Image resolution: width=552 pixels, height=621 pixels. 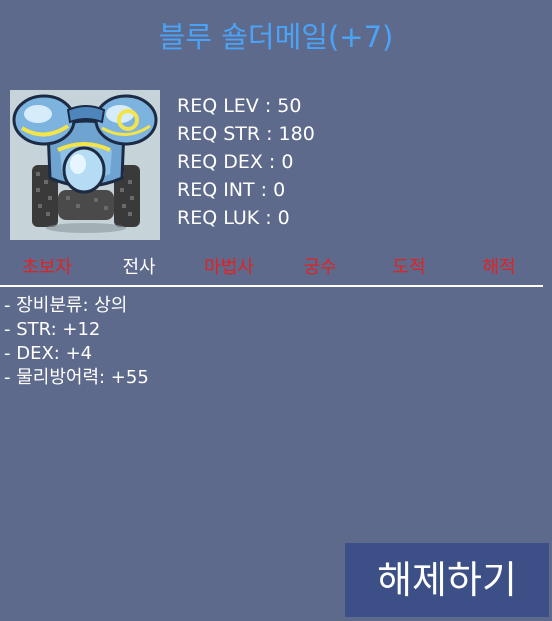 What do you see at coordinates (271, 286) in the screenshot?
I see `section-divider` at bounding box center [271, 286].